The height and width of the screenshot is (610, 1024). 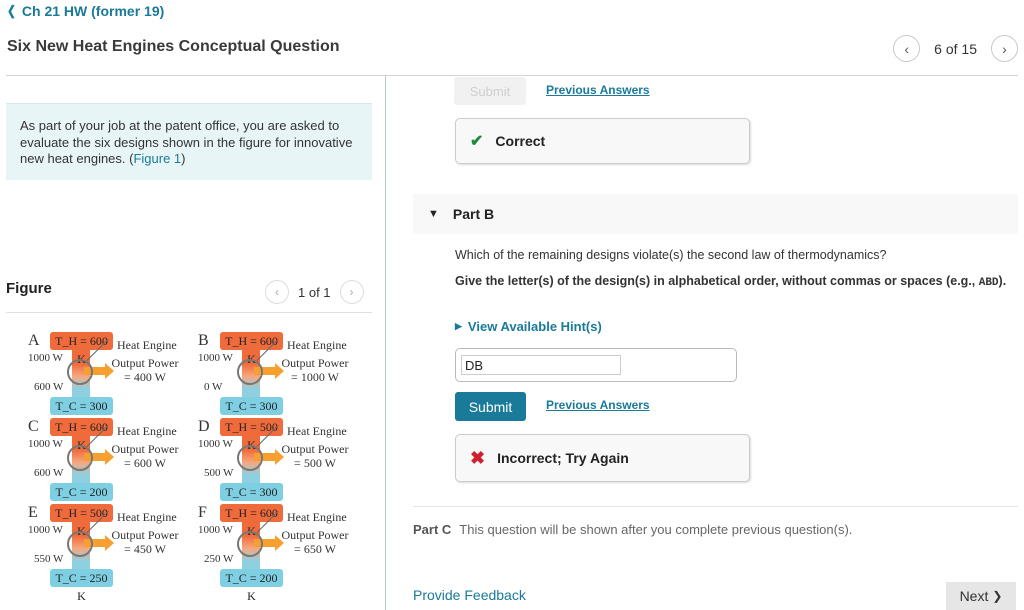 I want to click on caret-right-icon: ▶, so click(x=458, y=326).